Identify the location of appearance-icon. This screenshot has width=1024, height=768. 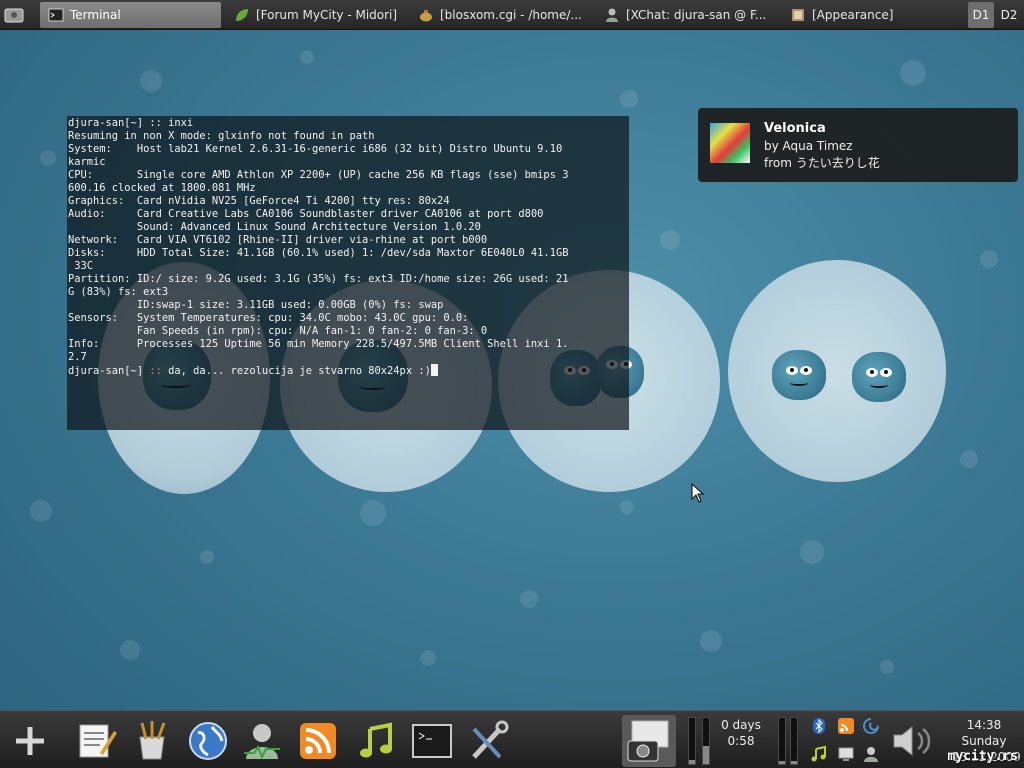
(798, 15).